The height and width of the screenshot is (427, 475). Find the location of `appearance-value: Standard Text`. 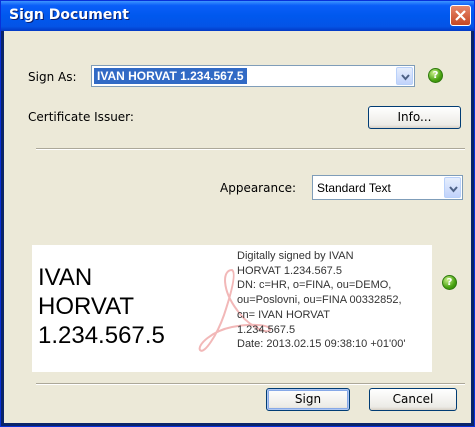

appearance-value: Standard Text is located at coordinates (354, 188).